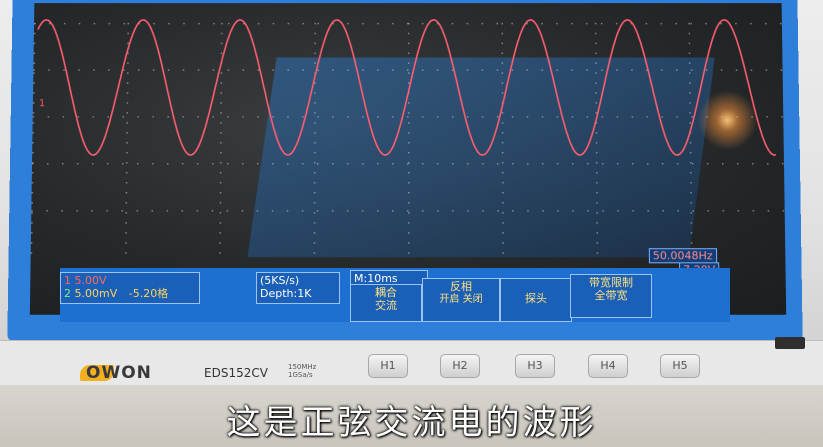 This screenshot has height=447, width=823. I want to click on bandwidth-title: 带宽限制, so click(611, 282).